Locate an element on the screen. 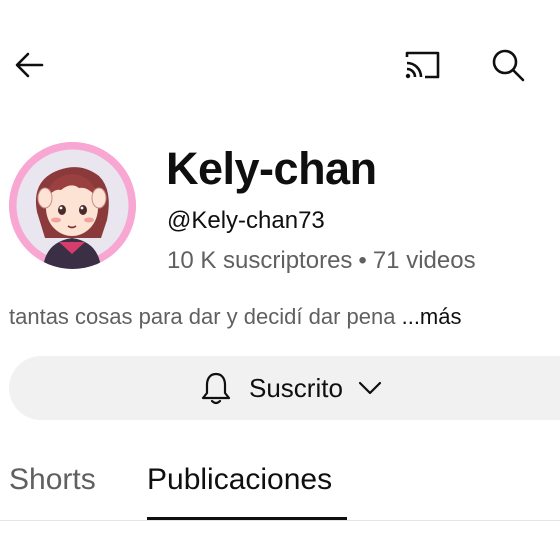 This screenshot has width=560, height=560. back-button is located at coordinates (30, 65).